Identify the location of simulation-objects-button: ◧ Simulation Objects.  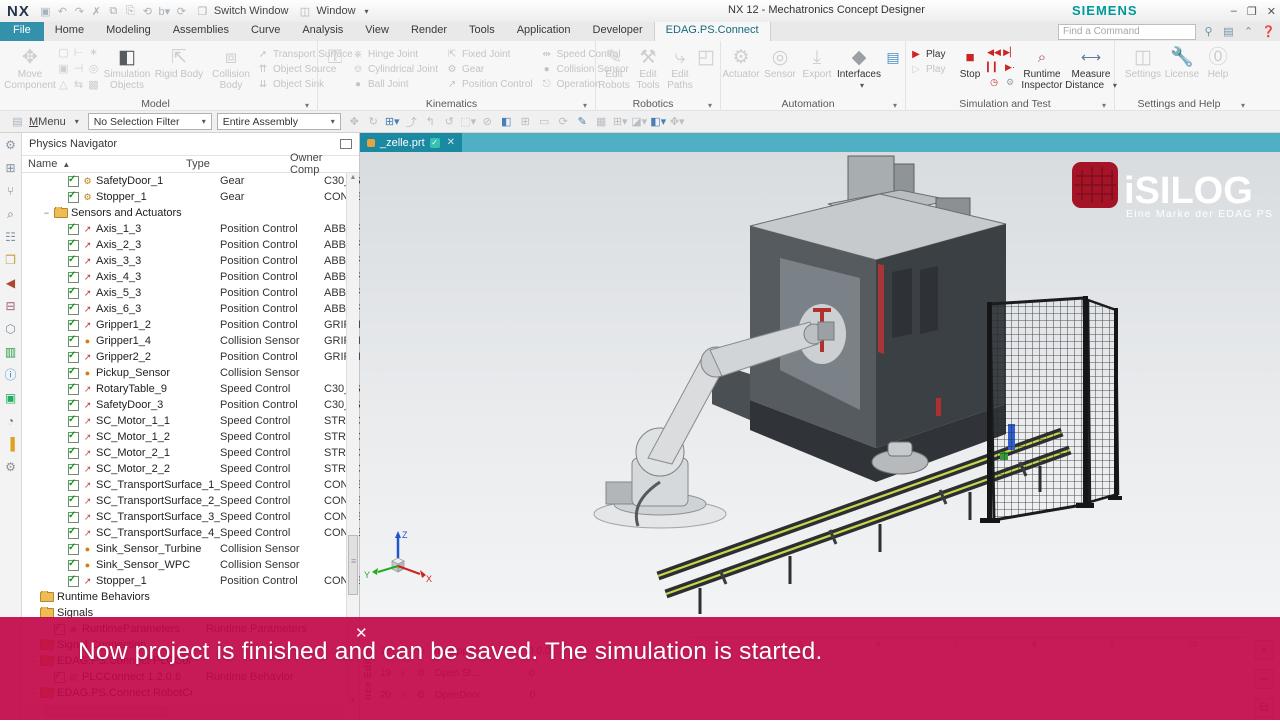
(127, 67).